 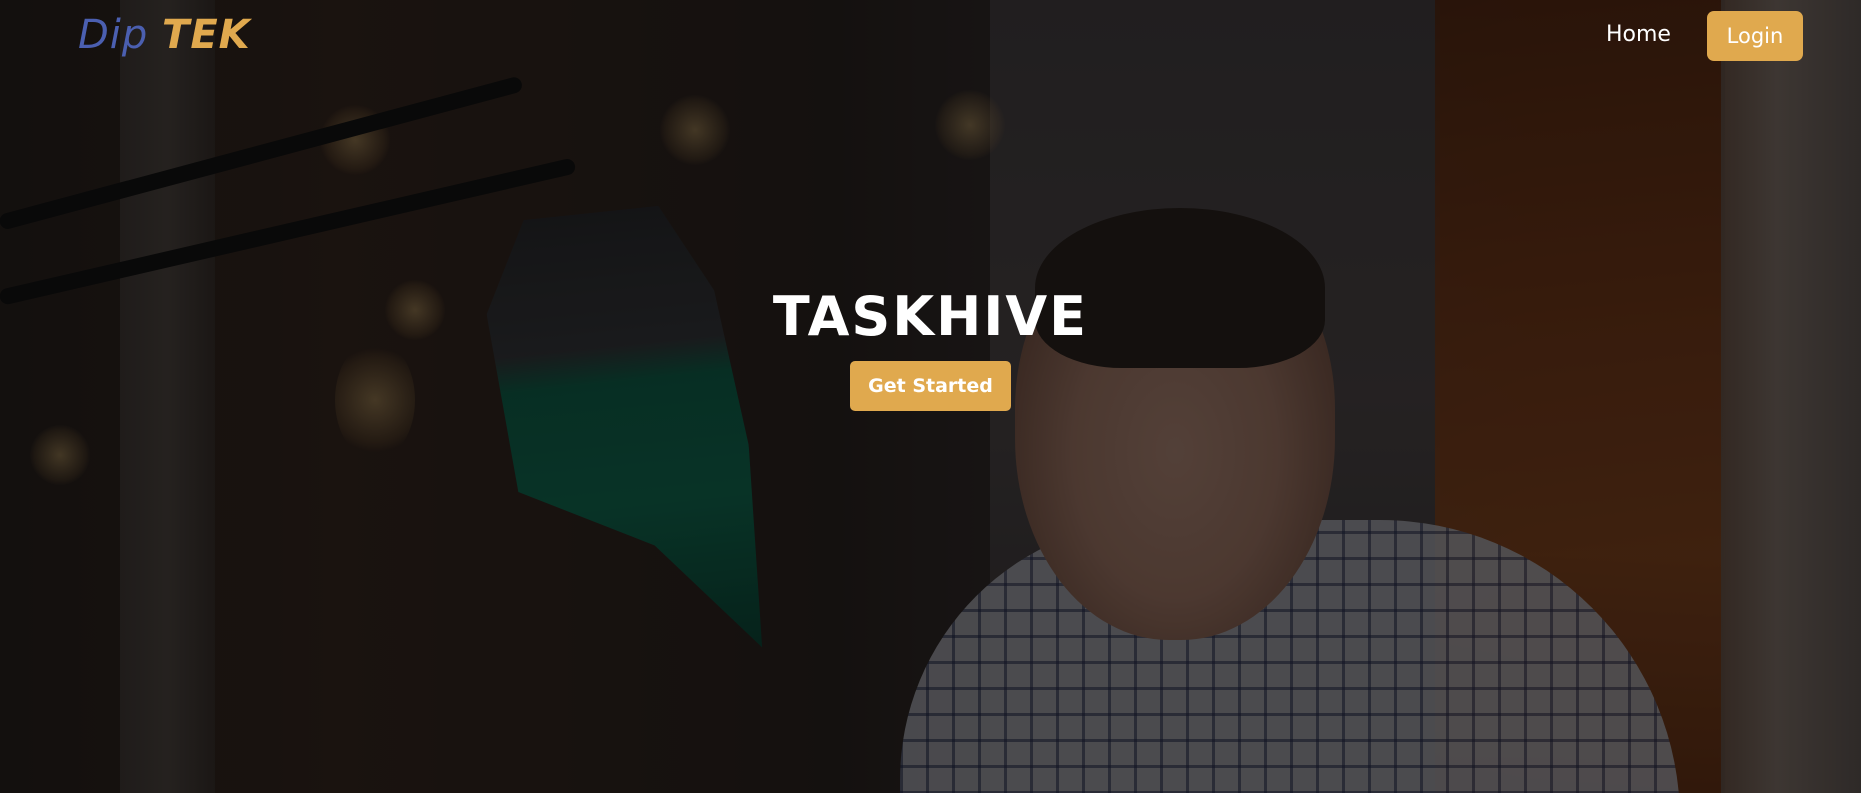 I want to click on get-started-button: Get Started, so click(x=930, y=386).